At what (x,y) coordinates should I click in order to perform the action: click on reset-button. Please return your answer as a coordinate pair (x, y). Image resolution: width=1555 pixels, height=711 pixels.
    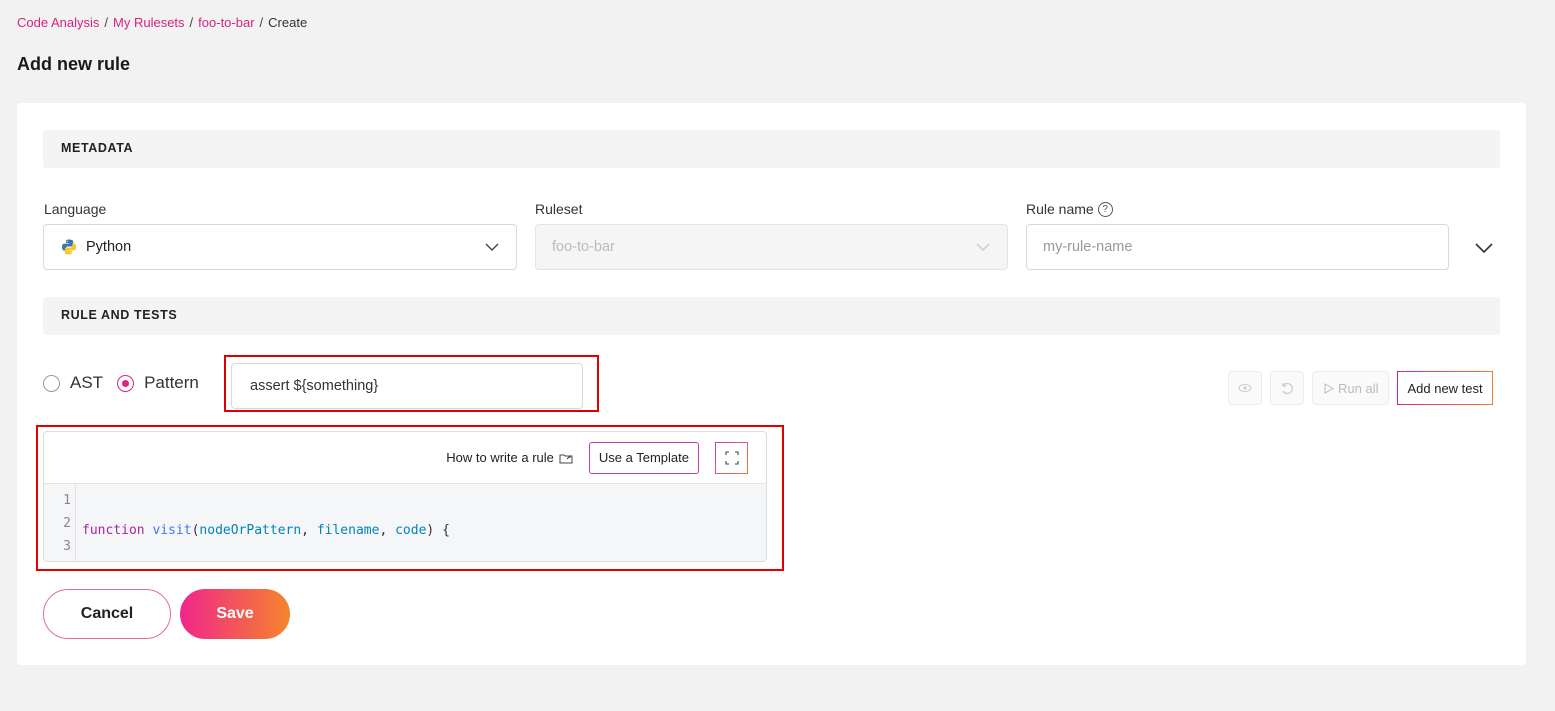
    Looking at the image, I should click on (1287, 388).